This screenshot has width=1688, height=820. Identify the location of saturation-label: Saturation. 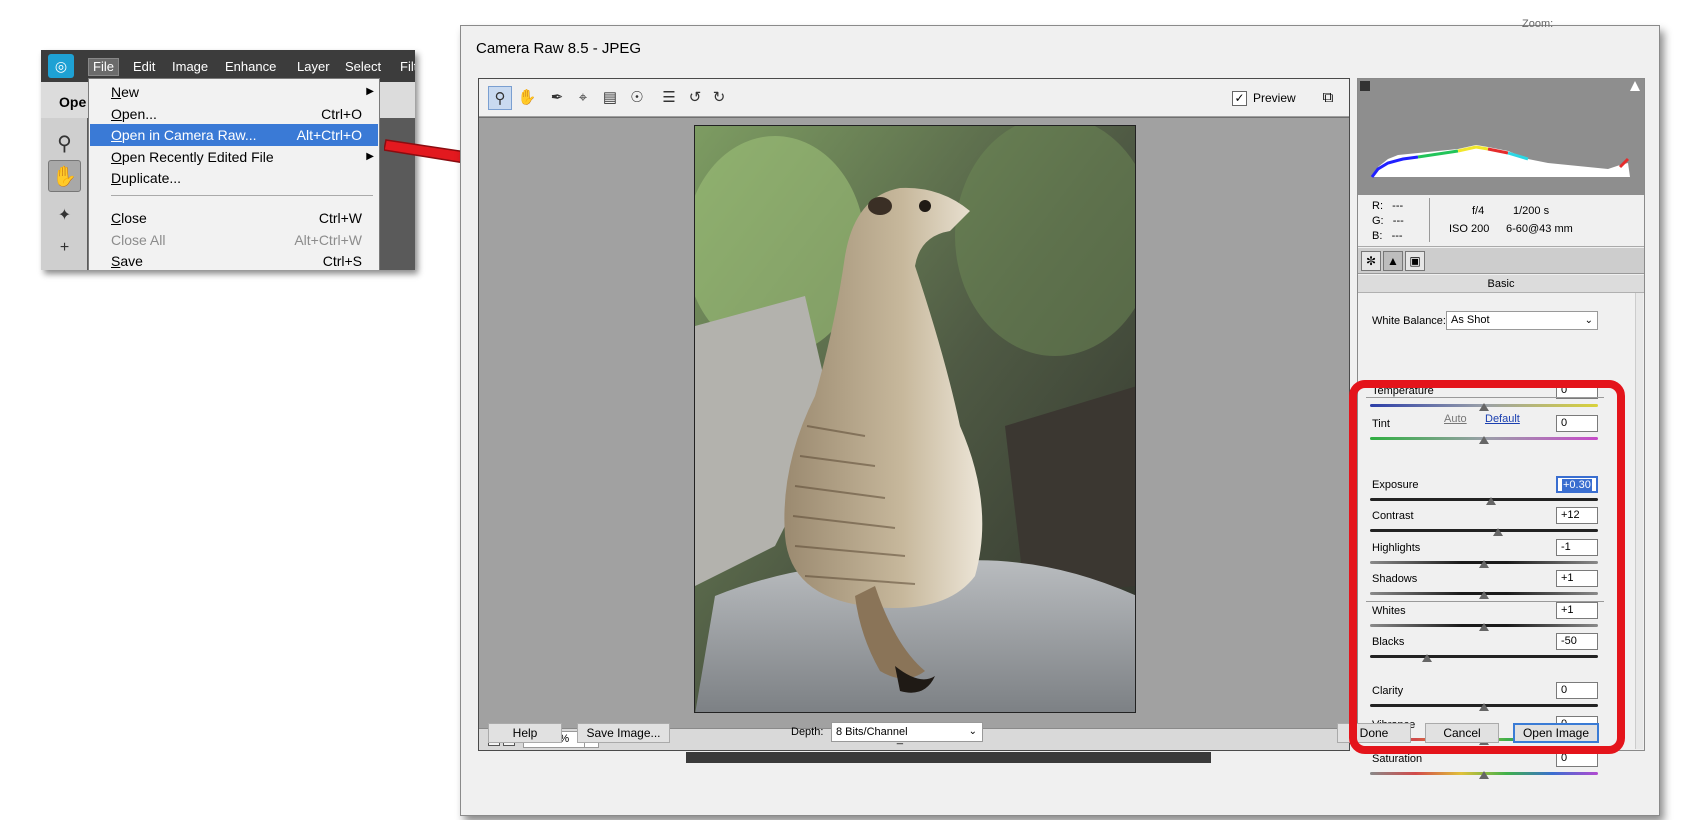
(1397, 759).